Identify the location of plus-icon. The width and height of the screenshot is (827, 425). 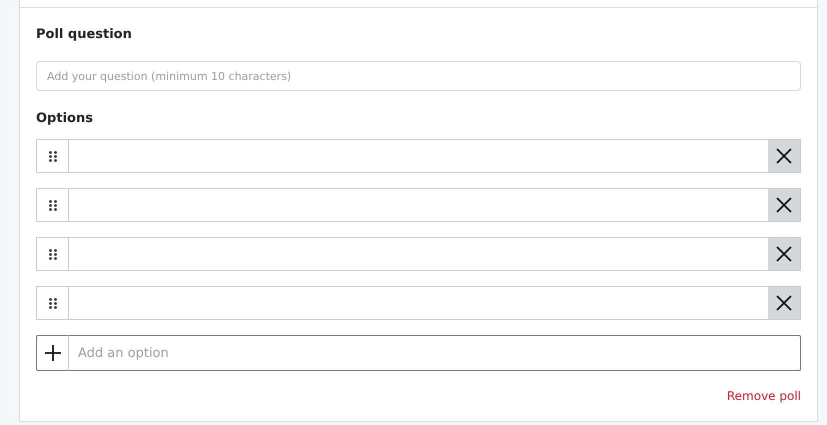
(52, 353).